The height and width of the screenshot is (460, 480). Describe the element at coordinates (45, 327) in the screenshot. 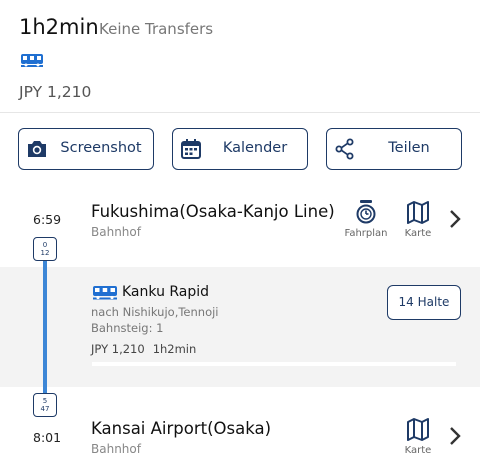

I see `route-line` at that location.